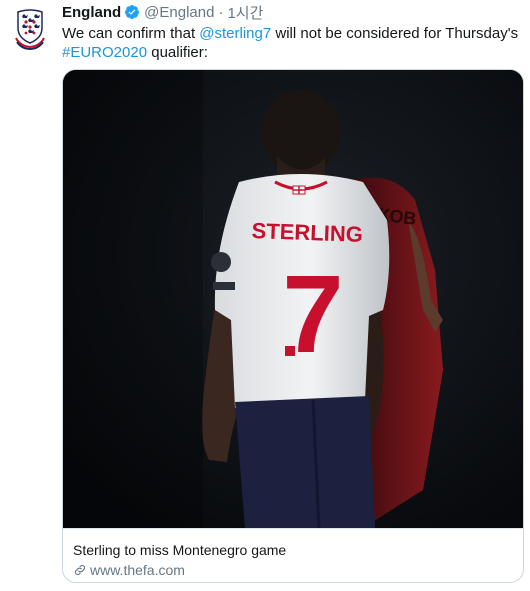 The image size is (530, 591). What do you see at coordinates (293, 12) in the screenshot?
I see `tweet-header: England @England · 1시간` at bounding box center [293, 12].